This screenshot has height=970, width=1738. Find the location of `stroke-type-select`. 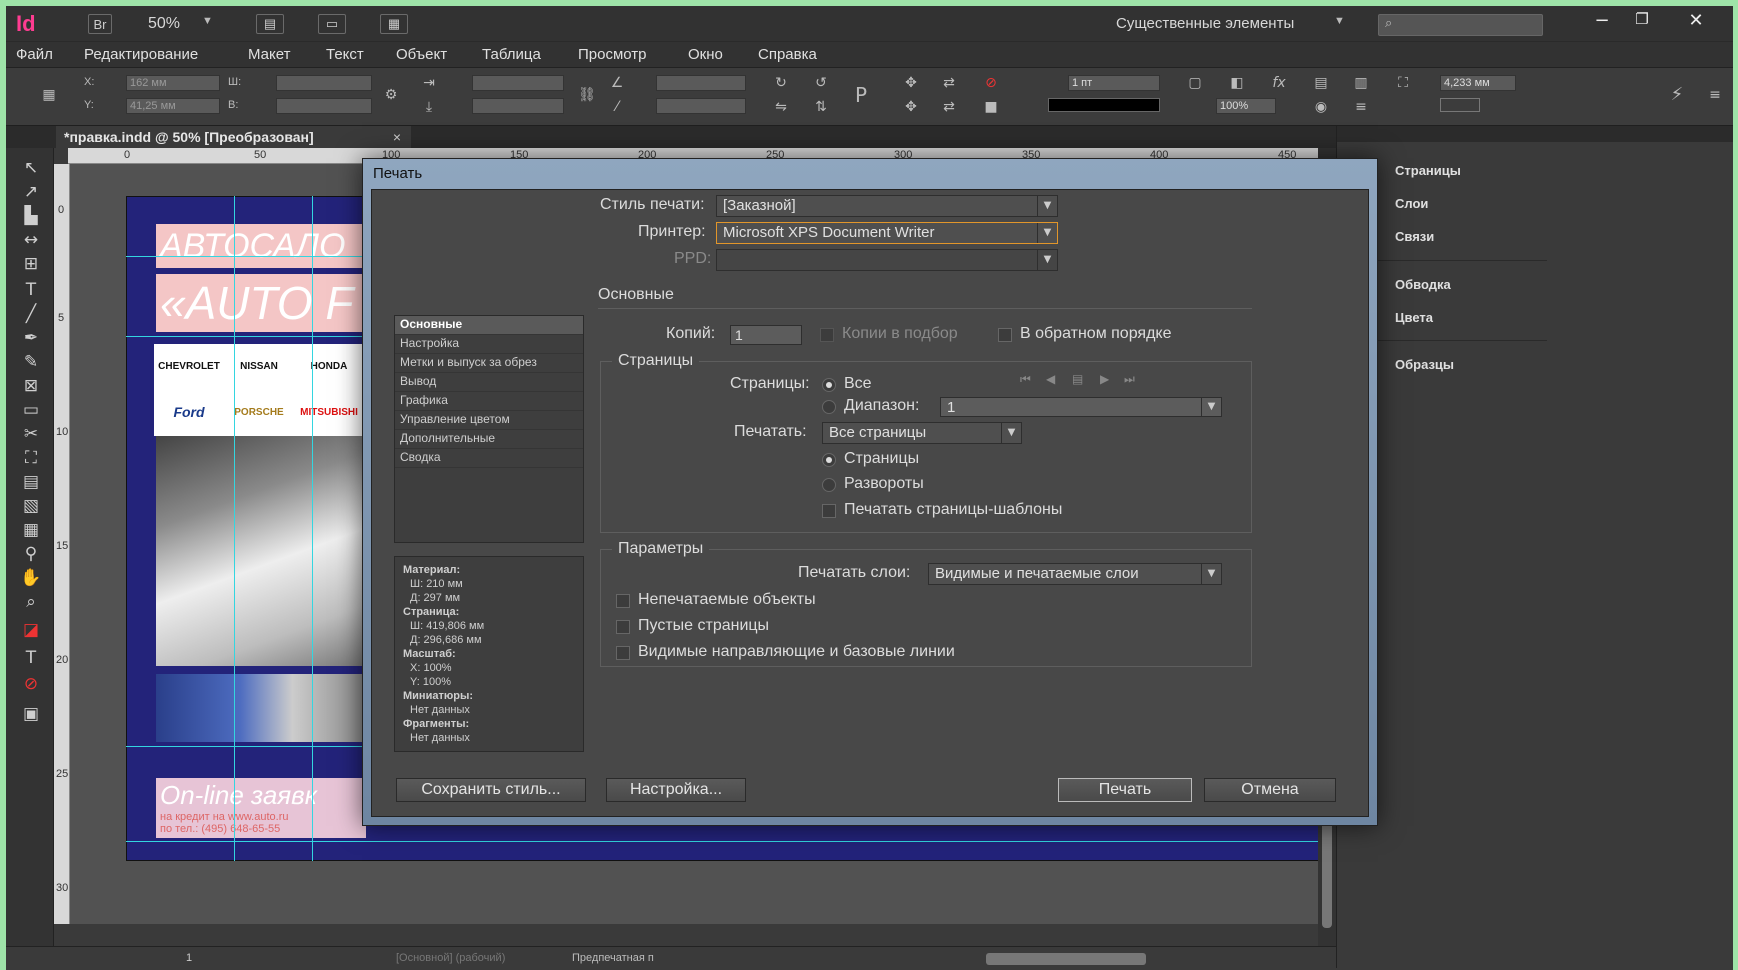

stroke-type-select is located at coordinates (1104, 105).